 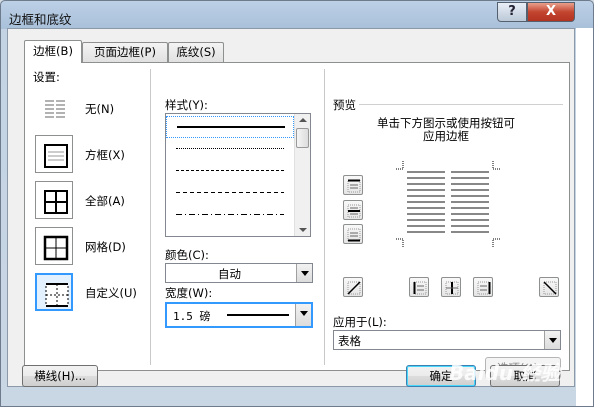 What do you see at coordinates (229, 274) in the screenshot?
I see `color-value: 自动` at bounding box center [229, 274].